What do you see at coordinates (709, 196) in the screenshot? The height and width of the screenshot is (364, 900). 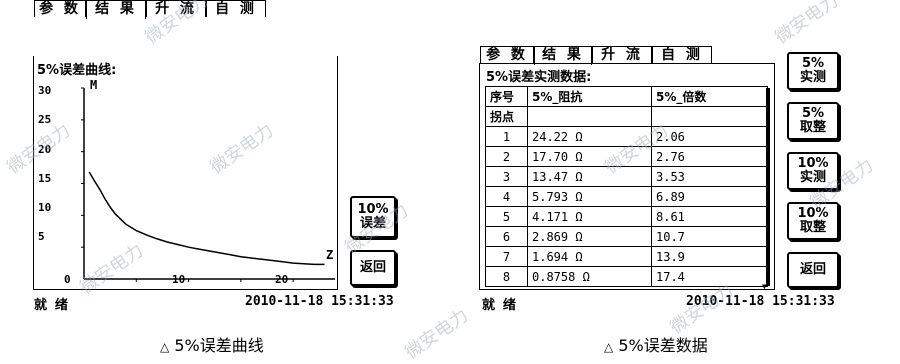 I see `row-multiple: 6.89` at bounding box center [709, 196].